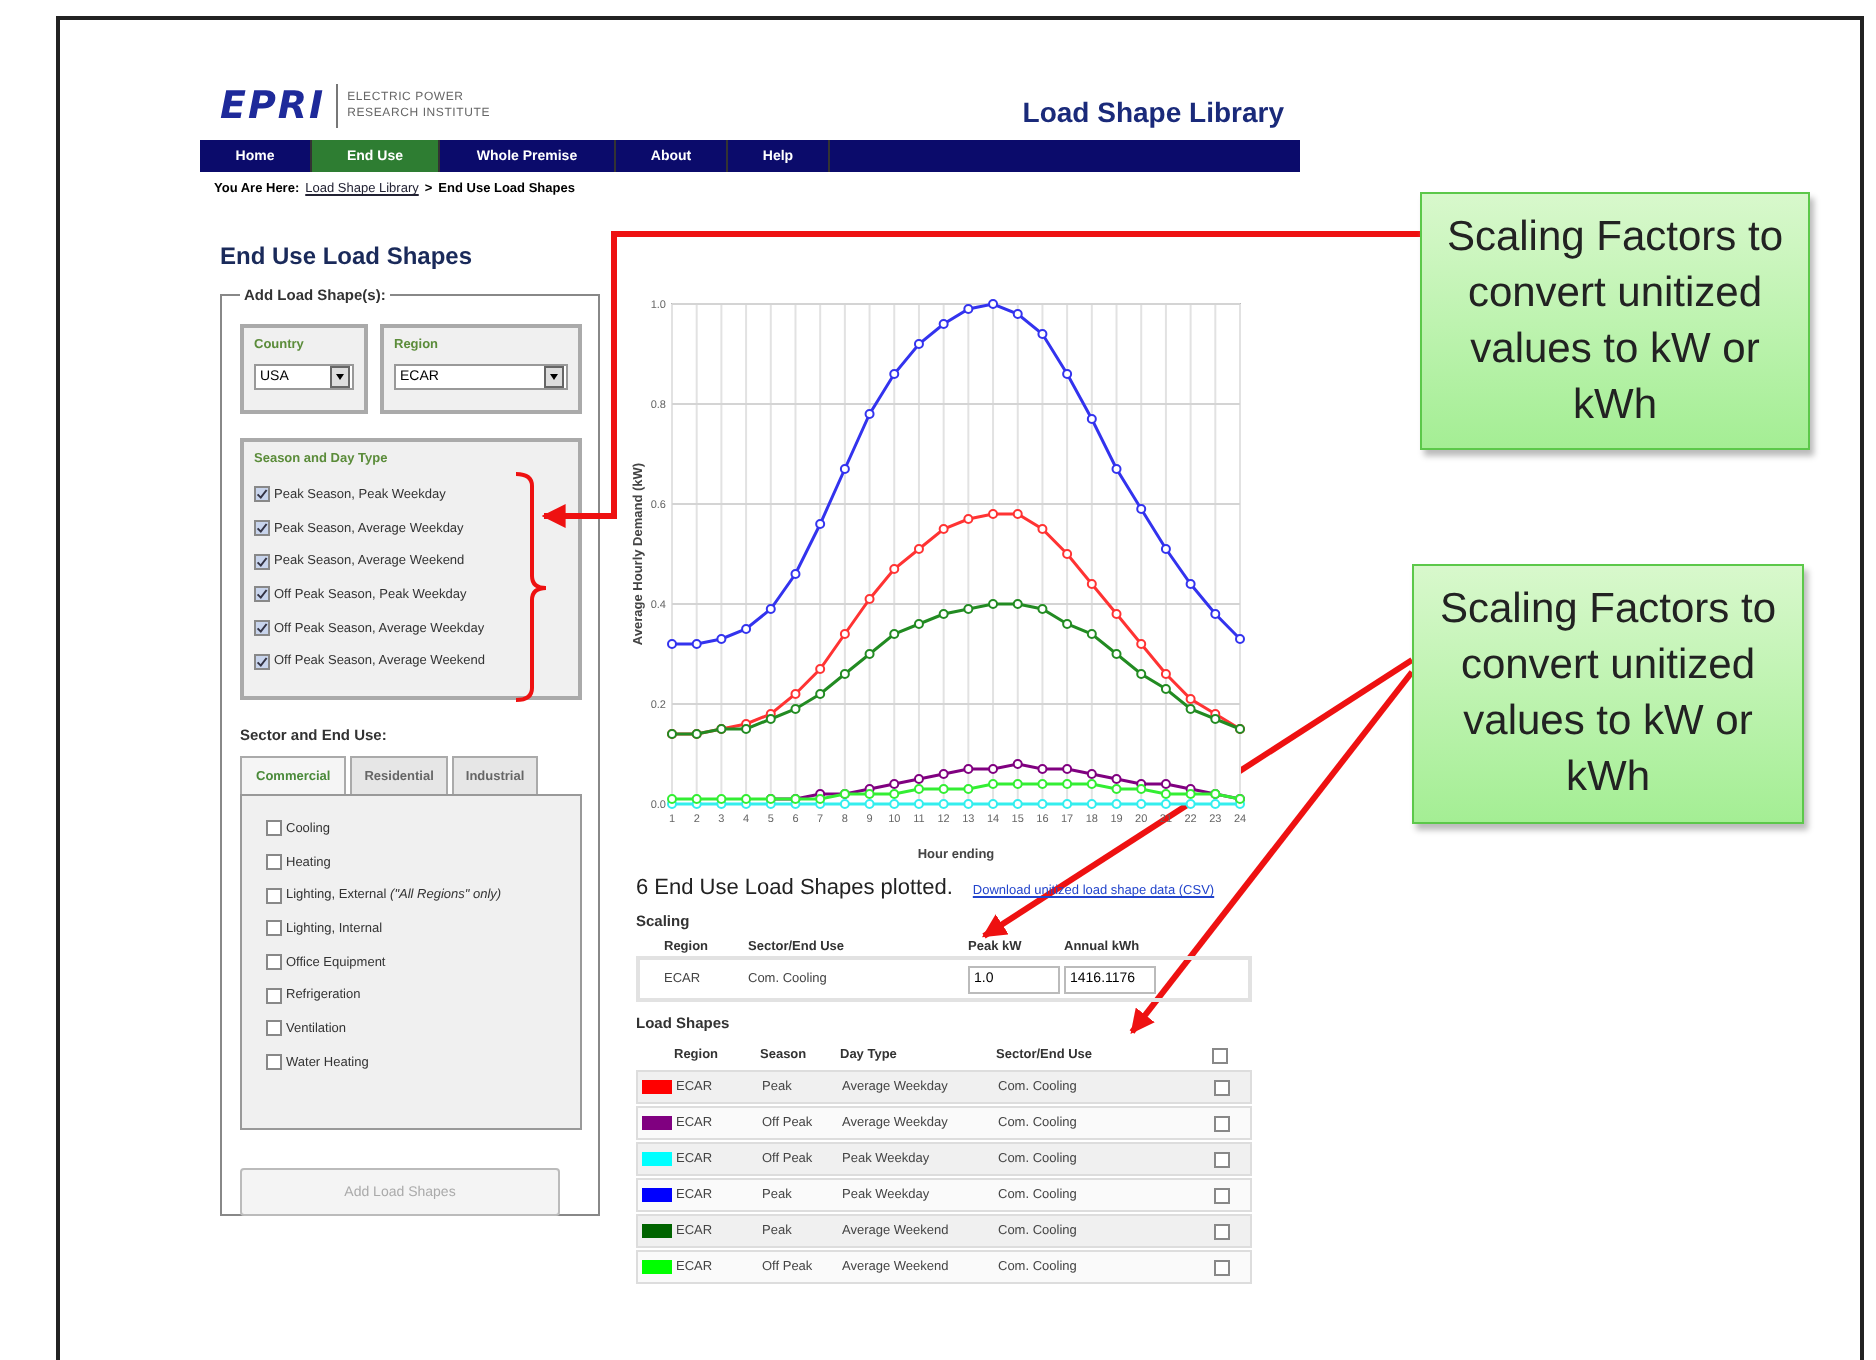 This screenshot has width=1876, height=1360. I want to click on logo-mark: EPRI, so click(279, 106).